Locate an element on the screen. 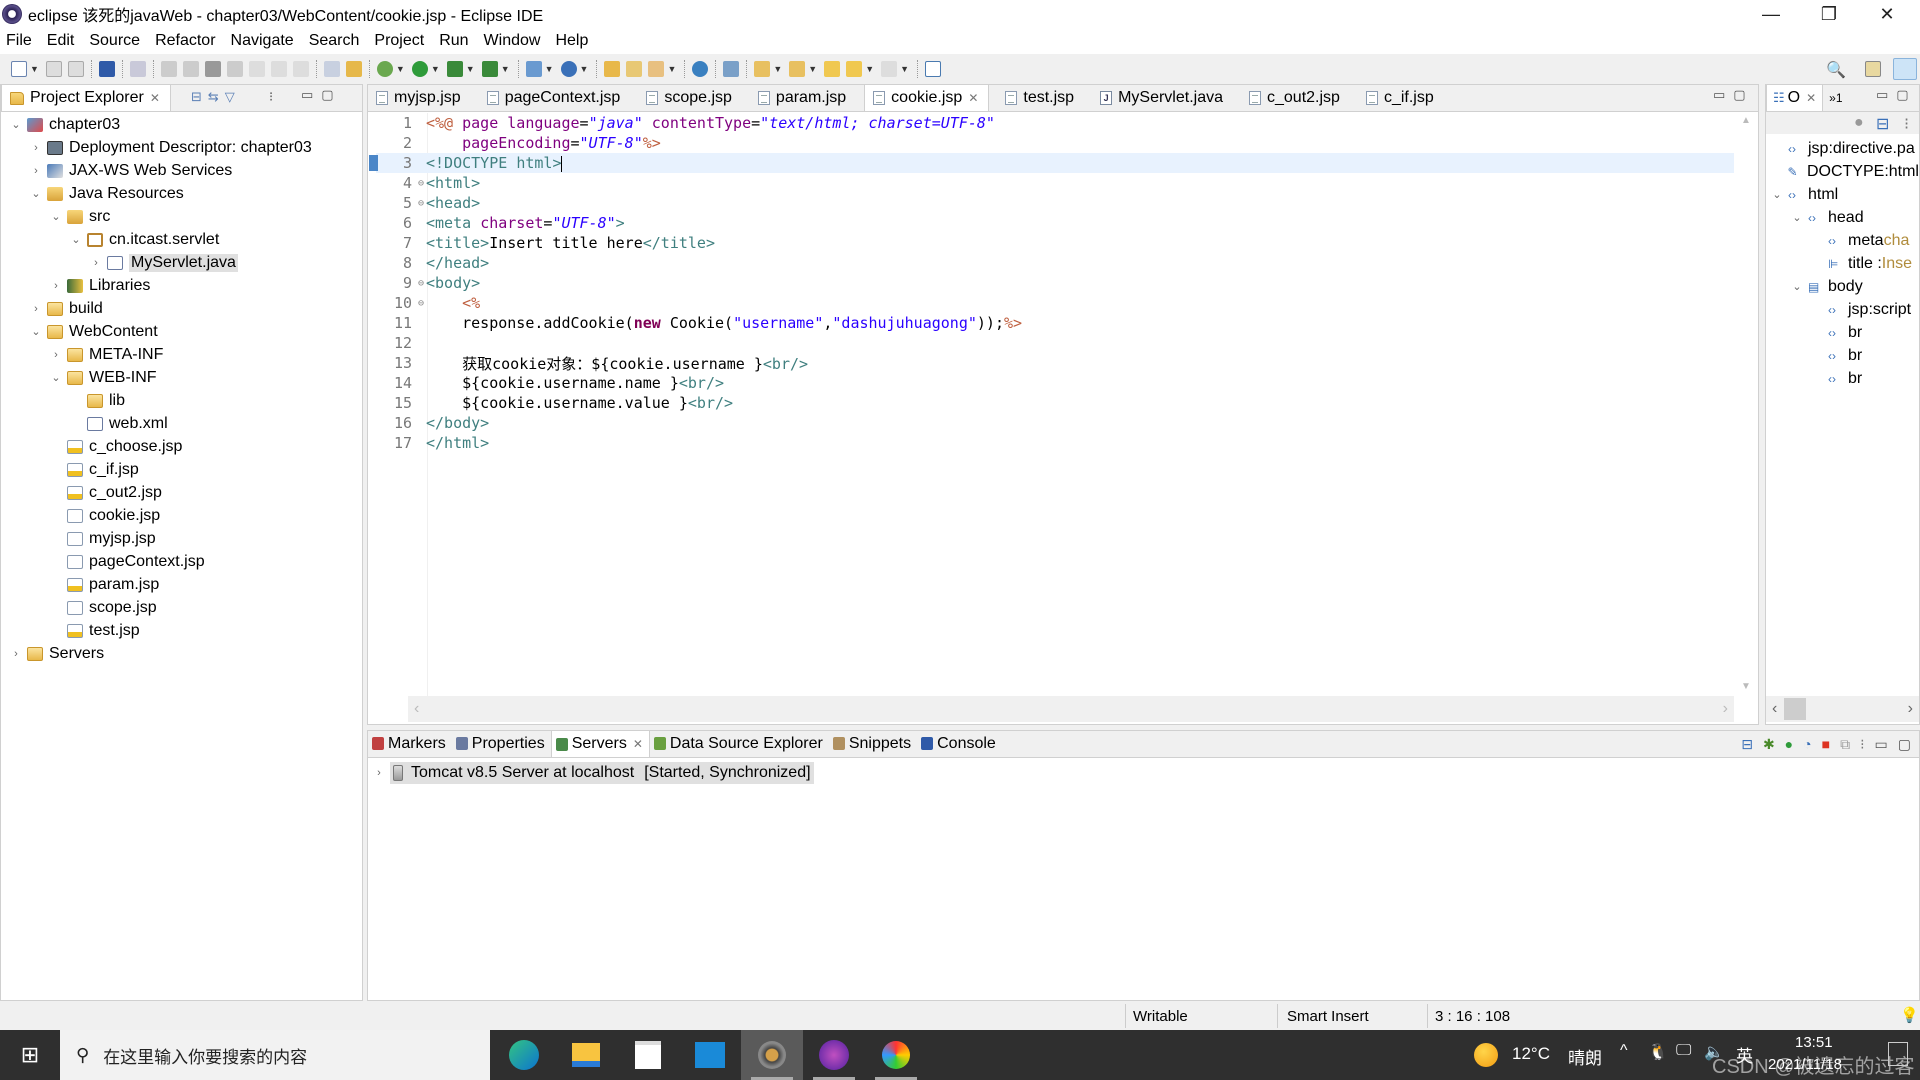 This screenshot has height=1080, width=1920. tab-test-jsp: test.jsp is located at coordinates (1040, 97).